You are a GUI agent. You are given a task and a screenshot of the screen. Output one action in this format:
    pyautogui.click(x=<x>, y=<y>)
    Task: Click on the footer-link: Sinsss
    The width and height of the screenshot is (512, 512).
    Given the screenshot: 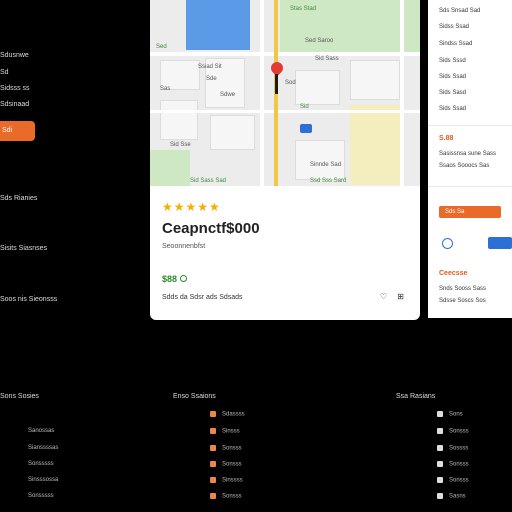 What is the action you would take?
    pyautogui.click(x=225, y=431)
    